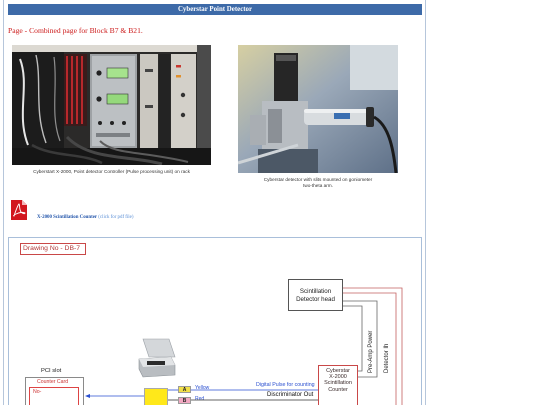 The width and height of the screenshot is (540, 405). I want to click on detector-caption-line-2: two-theta arm., so click(318, 185).